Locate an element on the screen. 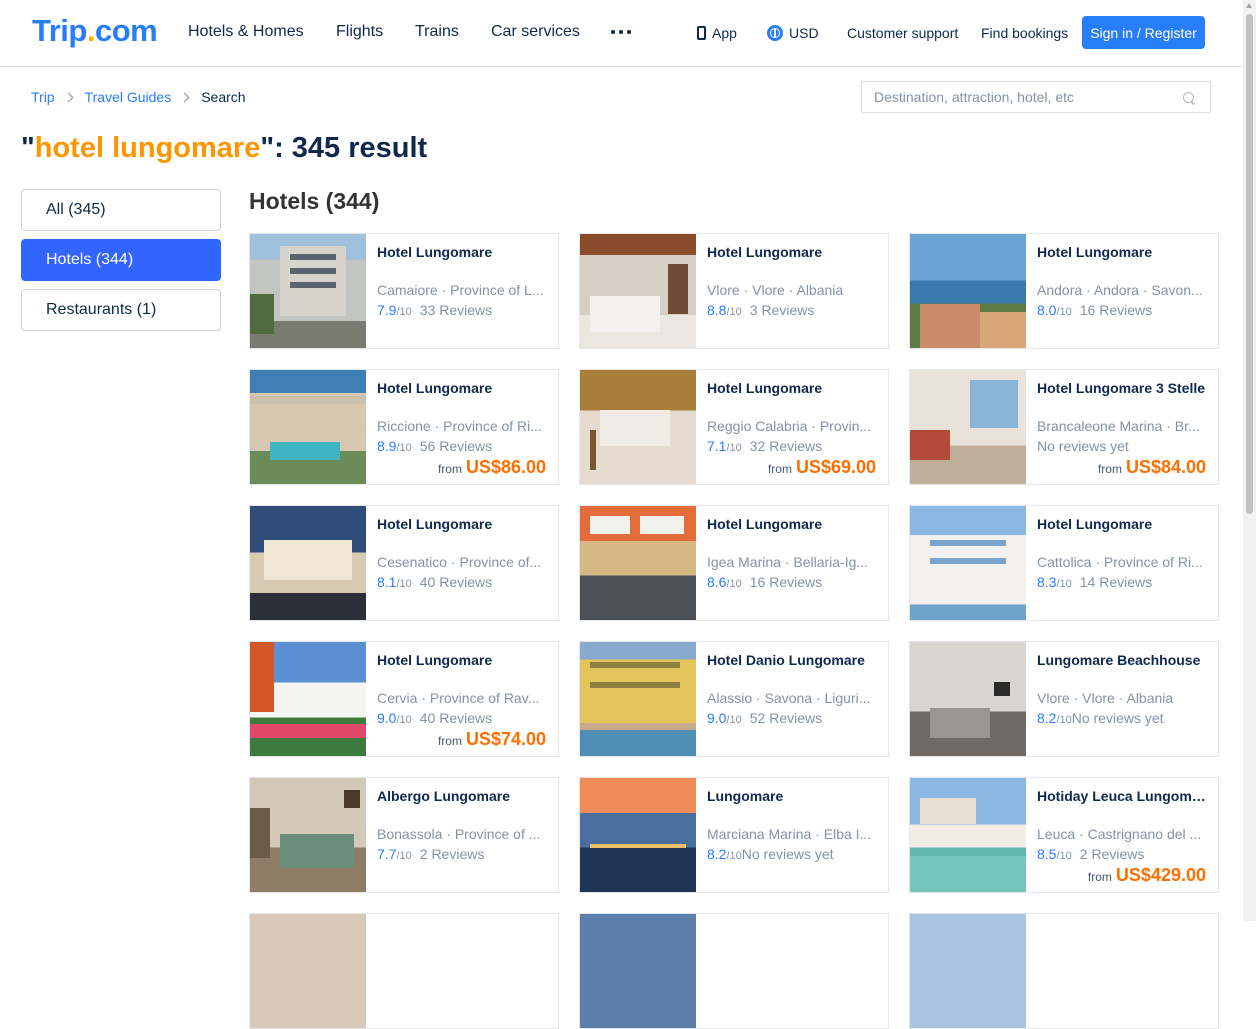 This screenshot has height=1029, width=1256. scrollbar-thumb is located at coordinates (1249, 264).